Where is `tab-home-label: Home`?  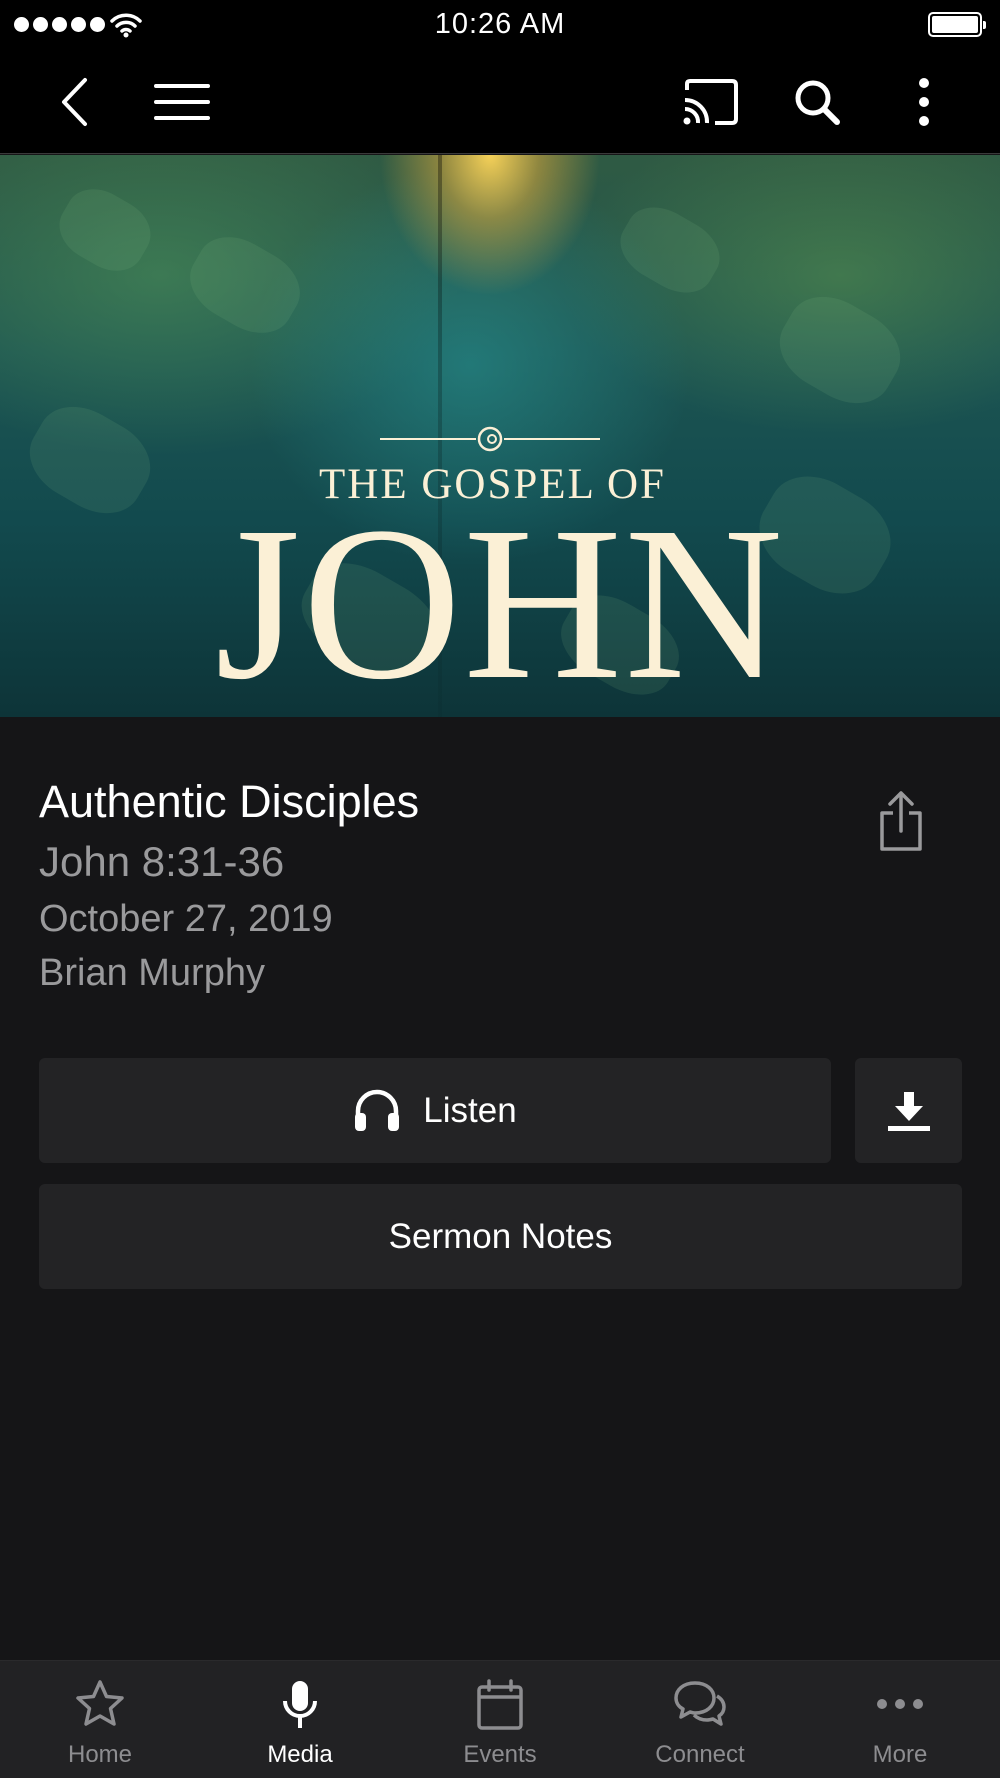
tab-home-label: Home is located at coordinates (100, 1754).